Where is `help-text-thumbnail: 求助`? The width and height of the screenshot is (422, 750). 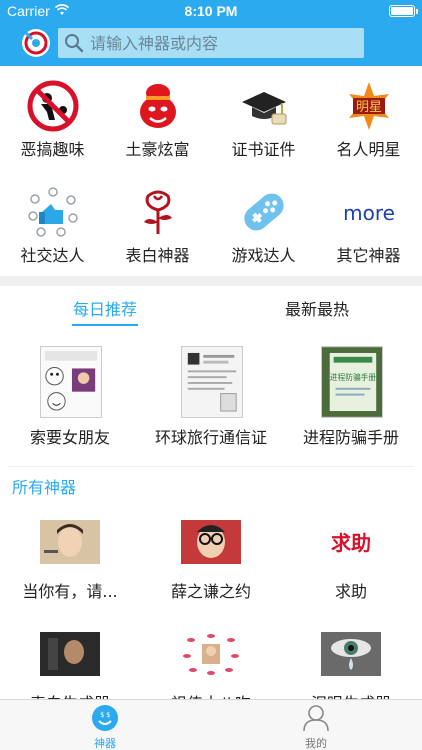 help-text-thumbnail: 求助 is located at coordinates (351, 542).